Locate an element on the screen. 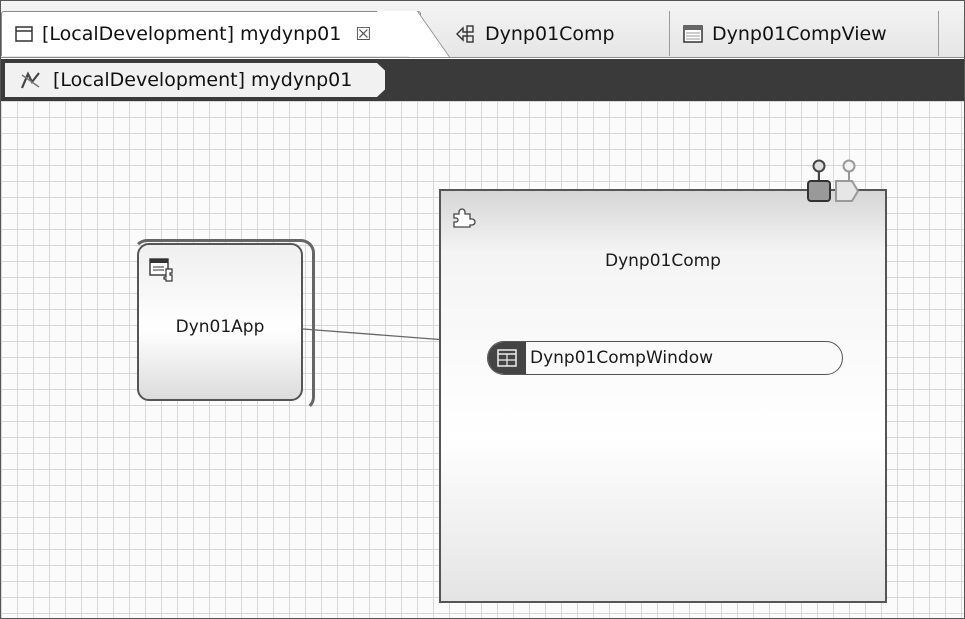 This screenshot has width=965, height=619. component-icon is located at coordinates (465, 34).